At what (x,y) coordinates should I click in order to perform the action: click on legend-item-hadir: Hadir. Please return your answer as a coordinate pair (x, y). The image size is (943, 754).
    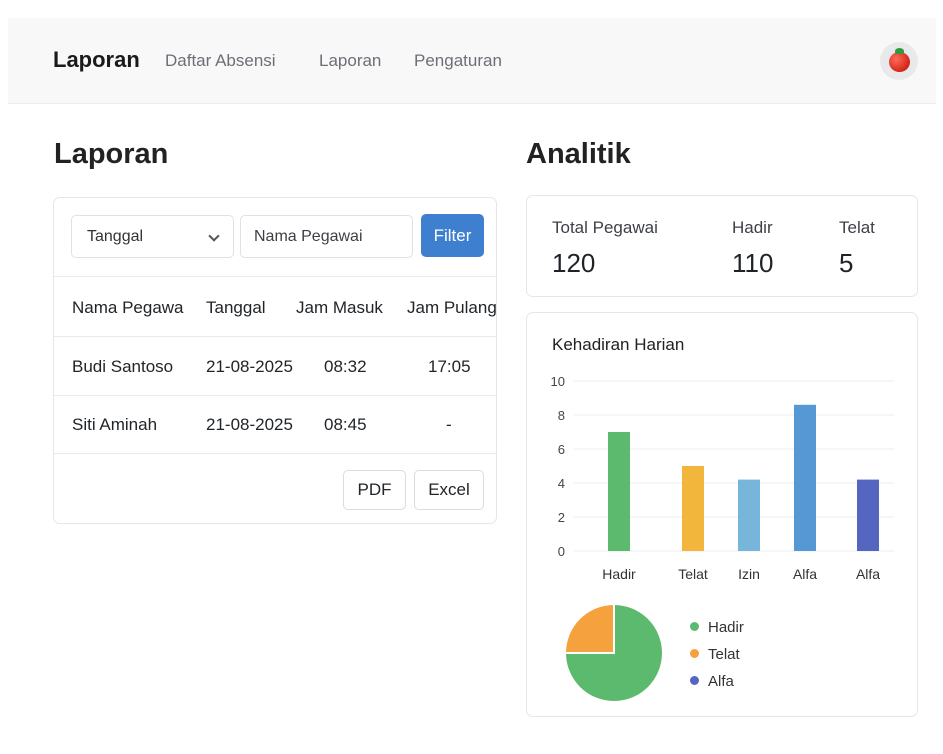
    Looking at the image, I should click on (717, 627).